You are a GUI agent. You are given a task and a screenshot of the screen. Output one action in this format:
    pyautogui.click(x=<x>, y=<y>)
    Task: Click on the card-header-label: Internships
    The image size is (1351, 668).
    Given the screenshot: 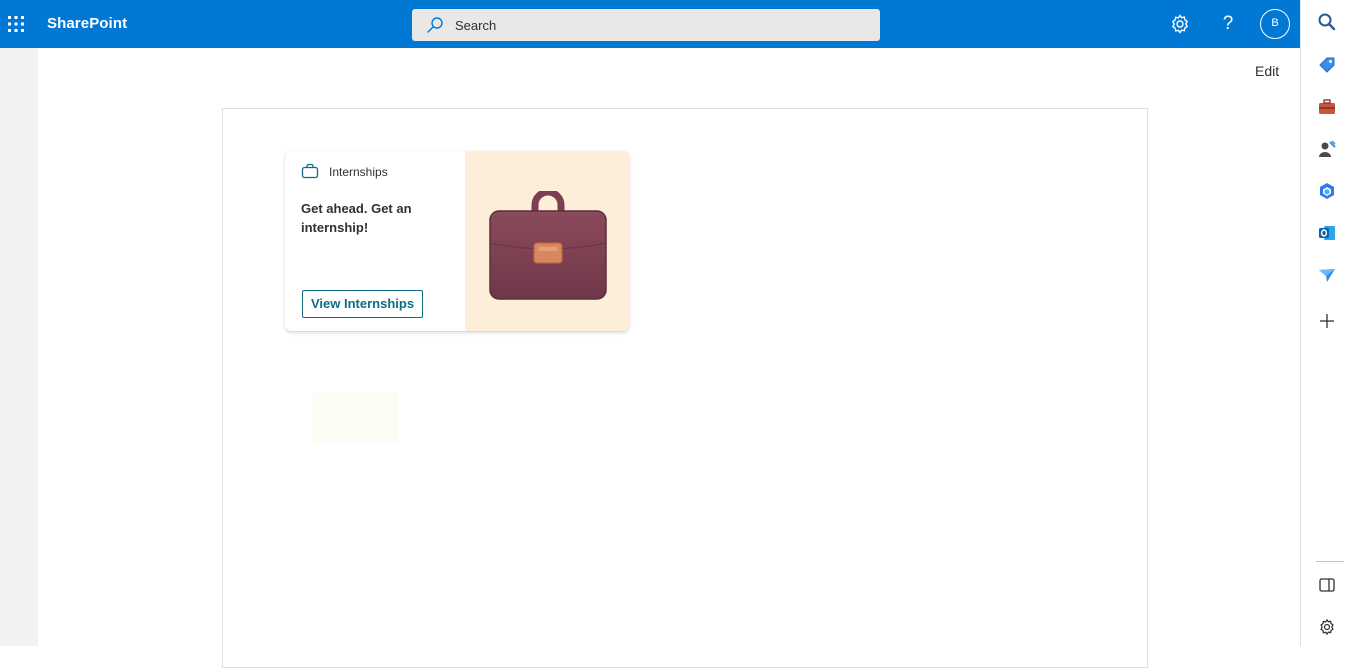 What is the action you would take?
    pyautogui.click(x=358, y=172)
    